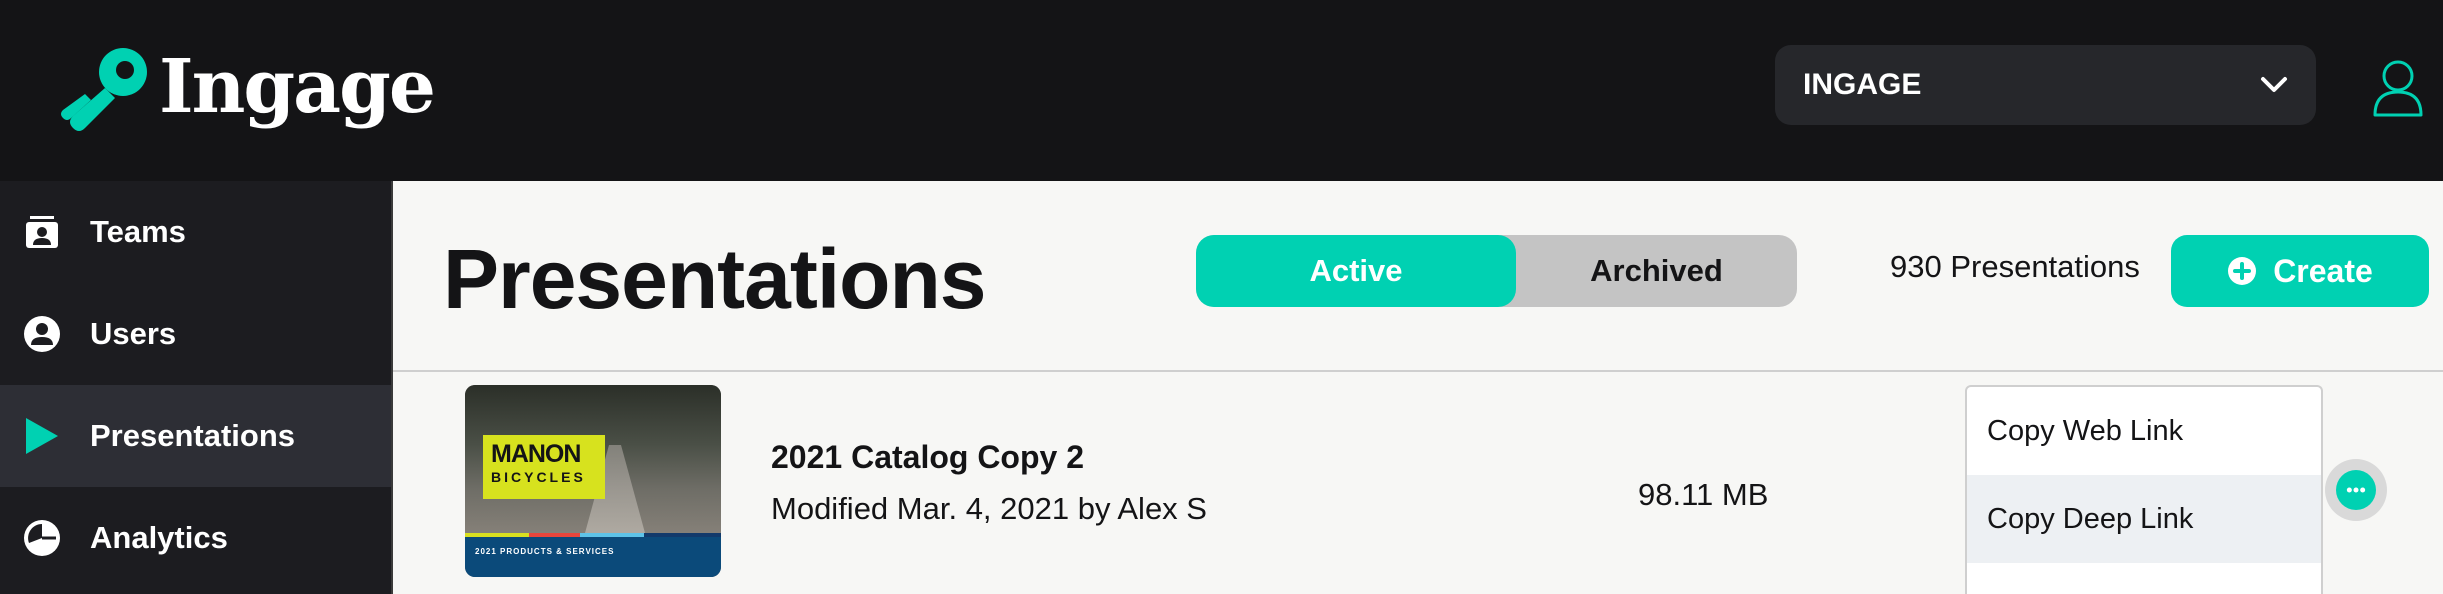 The image size is (2443, 594). What do you see at coordinates (2144, 431) in the screenshot?
I see `menu-item-copy-web-link: Copy Web Link` at bounding box center [2144, 431].